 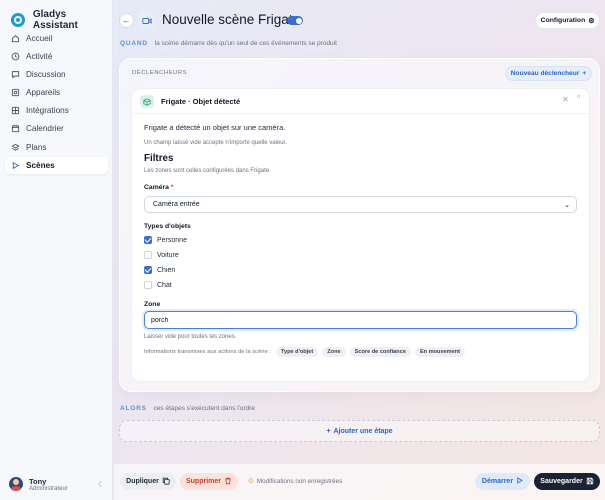 What do you see at coordinates (295, 20) in the screenshot?
I see `scene-enabled-toggle` at bounding box center [295, 20].